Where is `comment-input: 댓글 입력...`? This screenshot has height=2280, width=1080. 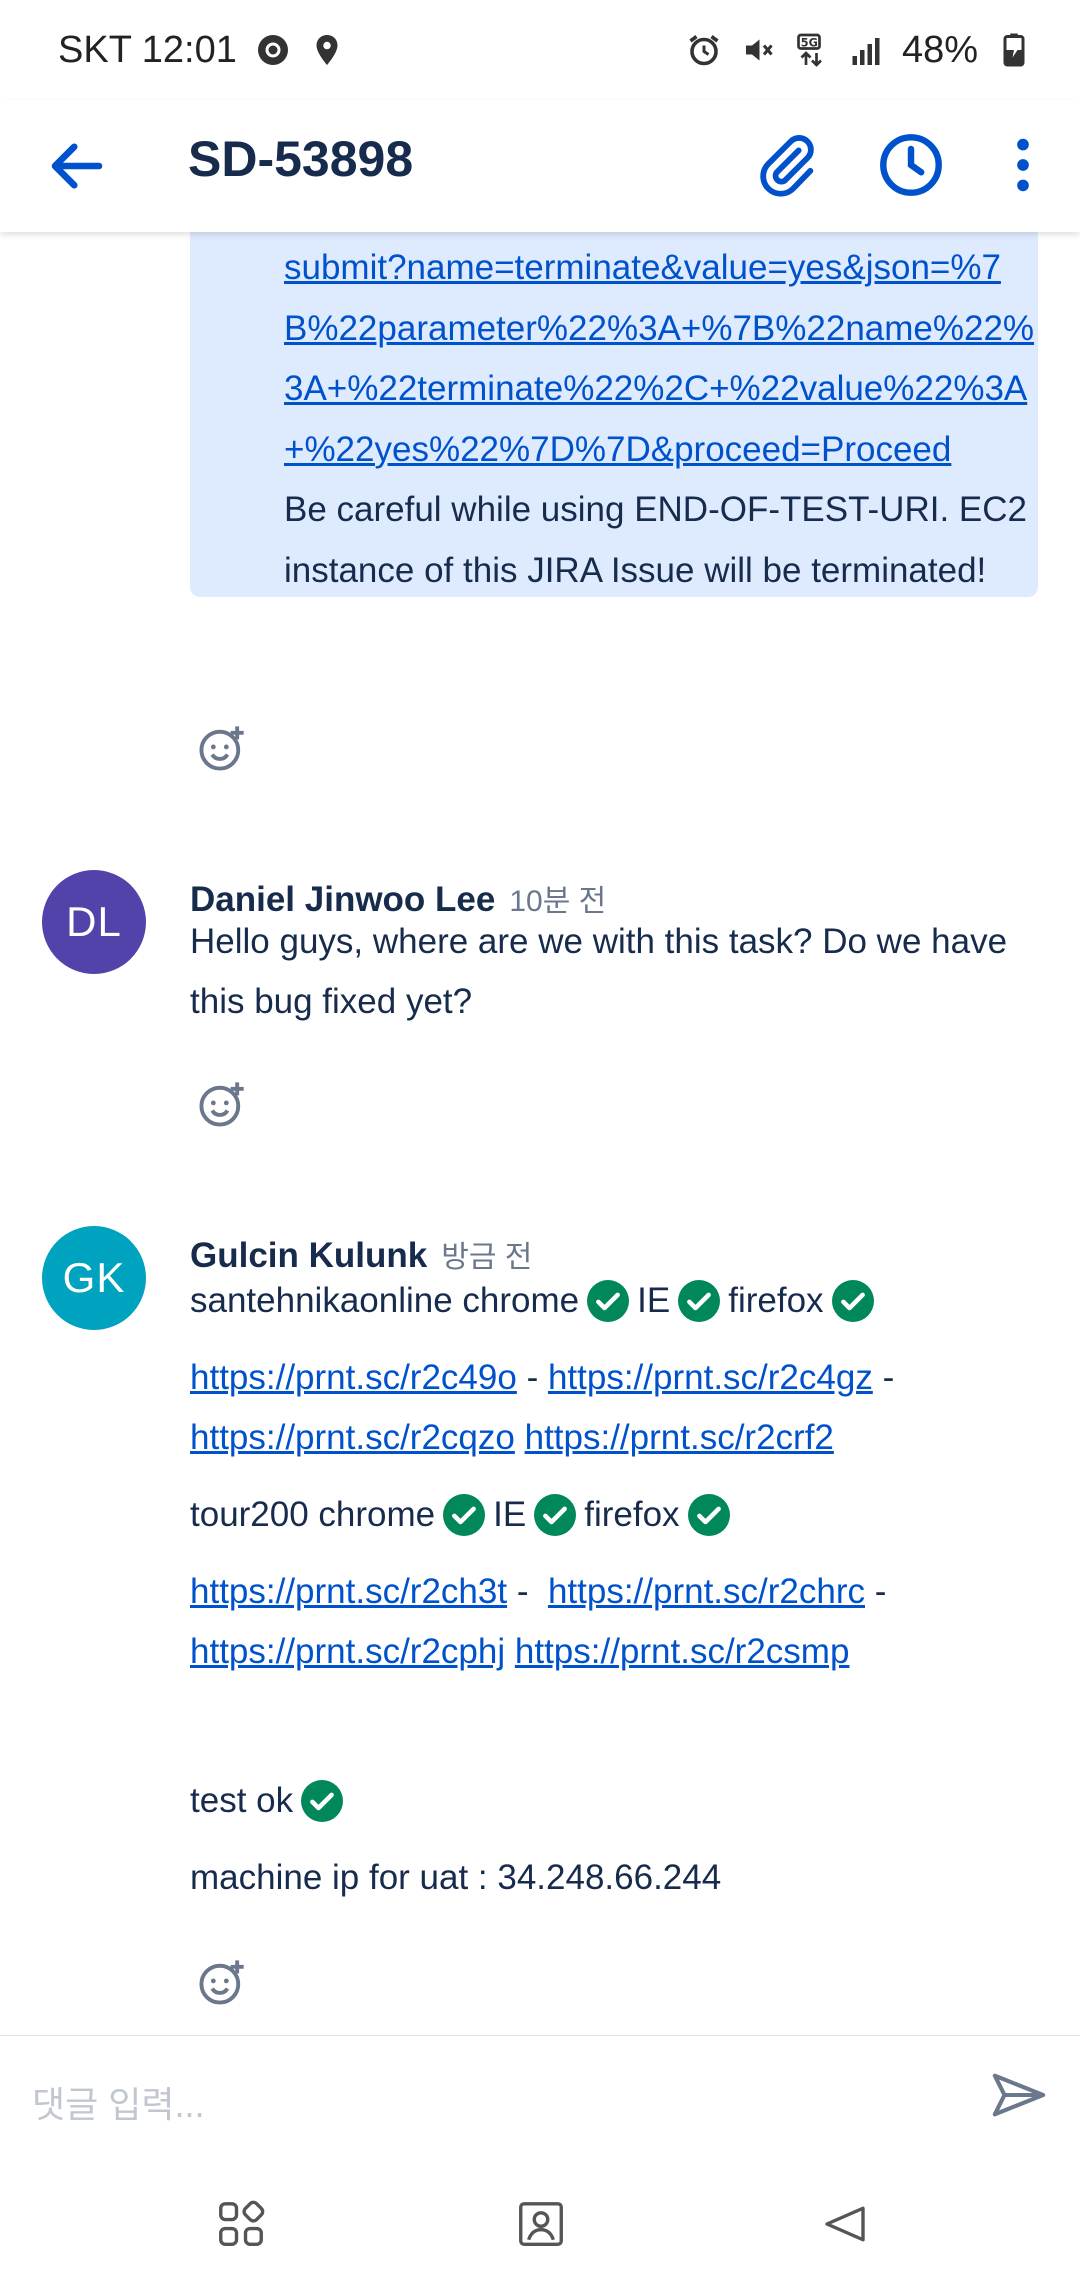 comment-input: 댓글 입력... is located at coordinates (118, 2102).